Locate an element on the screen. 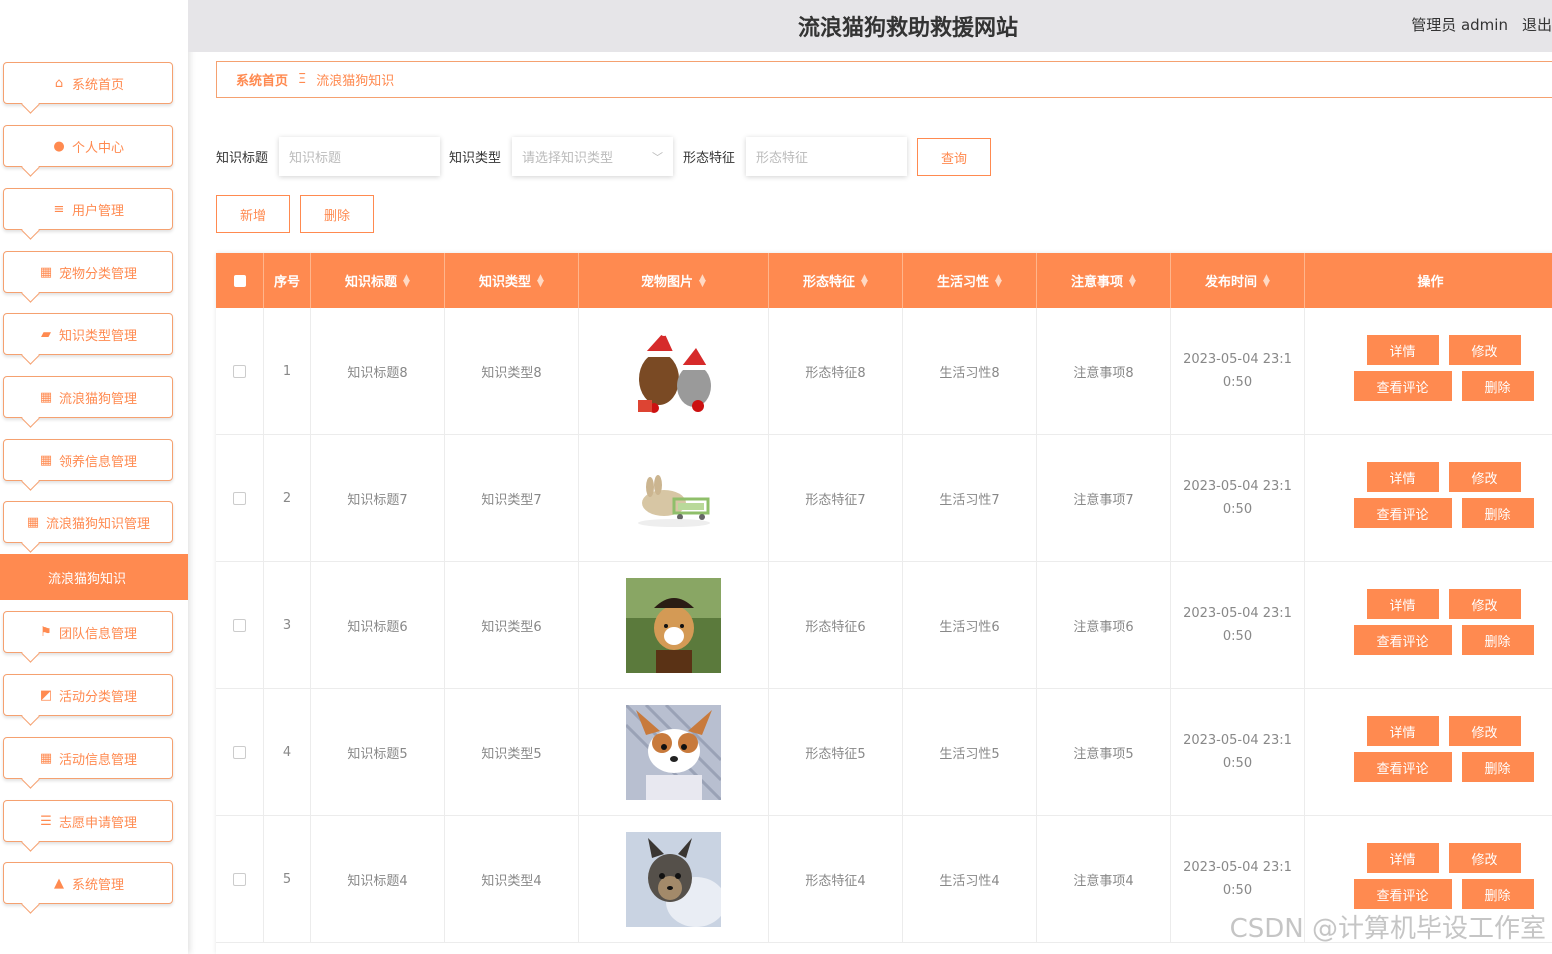  sidebar-item-activity-info: ▦ 活动信息管理 is located at coordinates (88, 758).